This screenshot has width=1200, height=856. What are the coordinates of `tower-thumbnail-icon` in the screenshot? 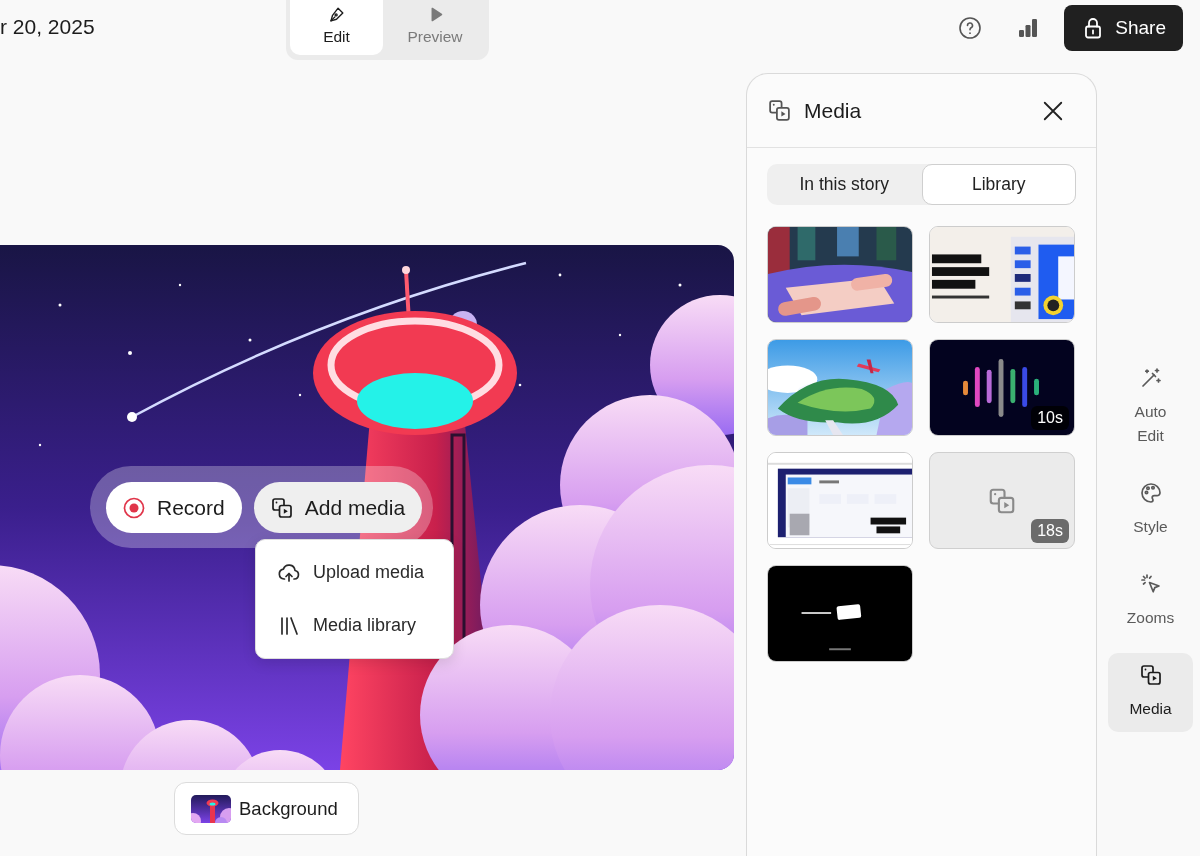 It's located at (211, 808).